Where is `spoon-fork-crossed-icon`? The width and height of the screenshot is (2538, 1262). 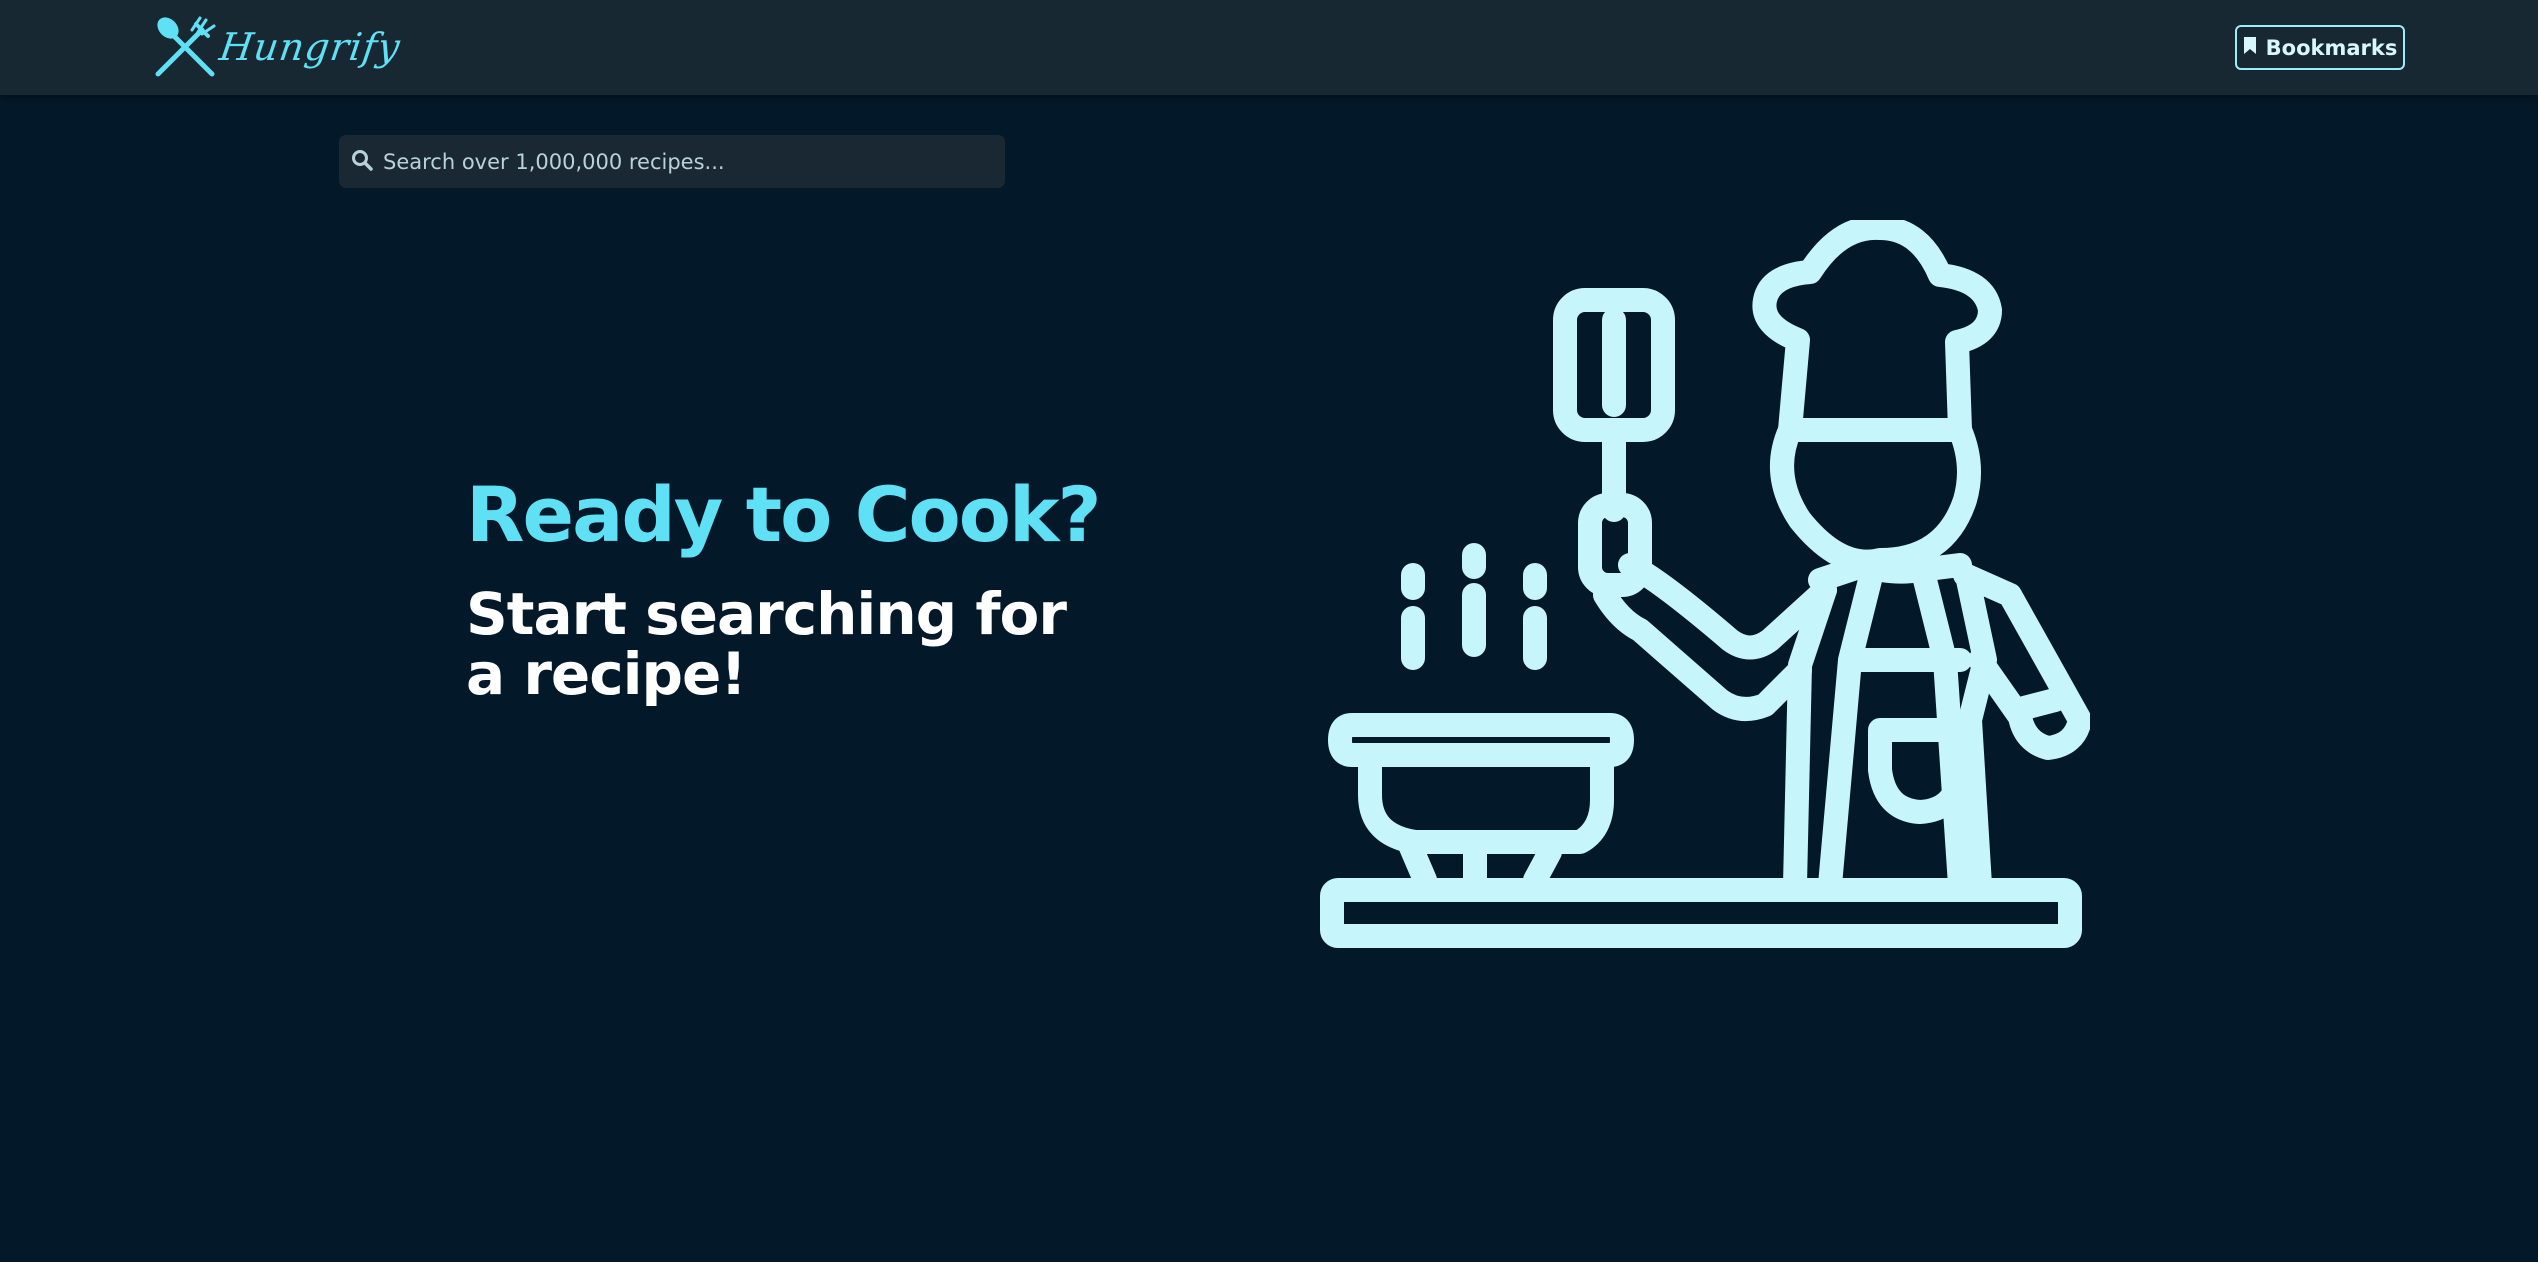 spoon-fork-crossed-icon is located at coordinates (185, 47).